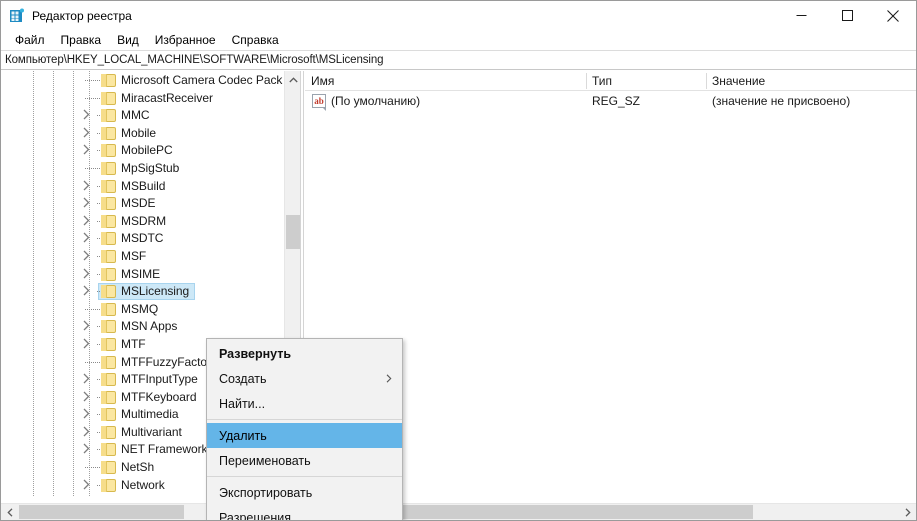 The width and height of the screenshot is (917, 521). Describe the element at coordinates (781, 101) in the screenshot. I see `value-data-cell: (значение не присвоено)` at that location.